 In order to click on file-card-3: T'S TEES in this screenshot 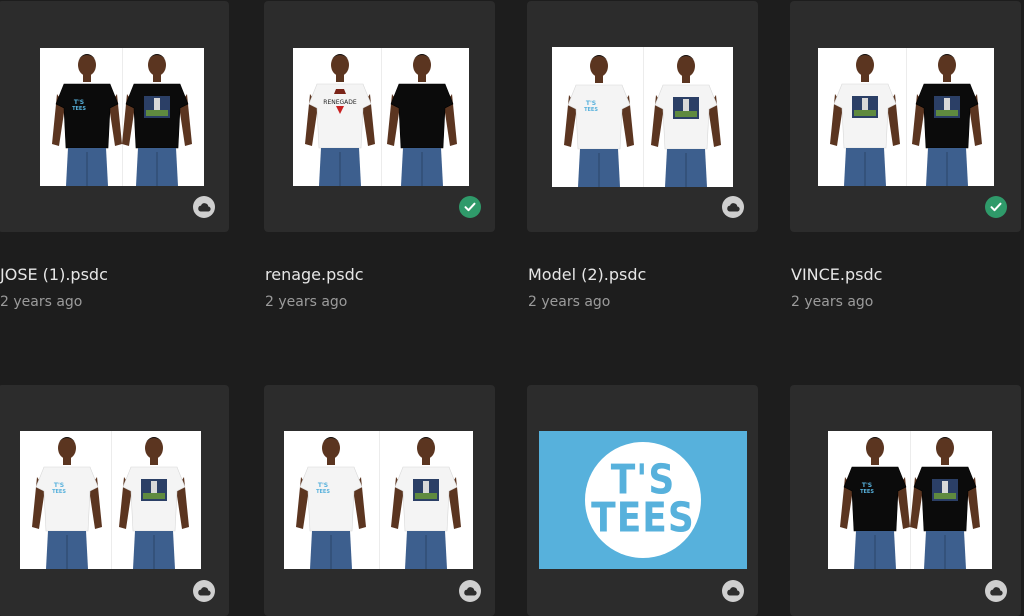, I will do `click(642, 116)`.